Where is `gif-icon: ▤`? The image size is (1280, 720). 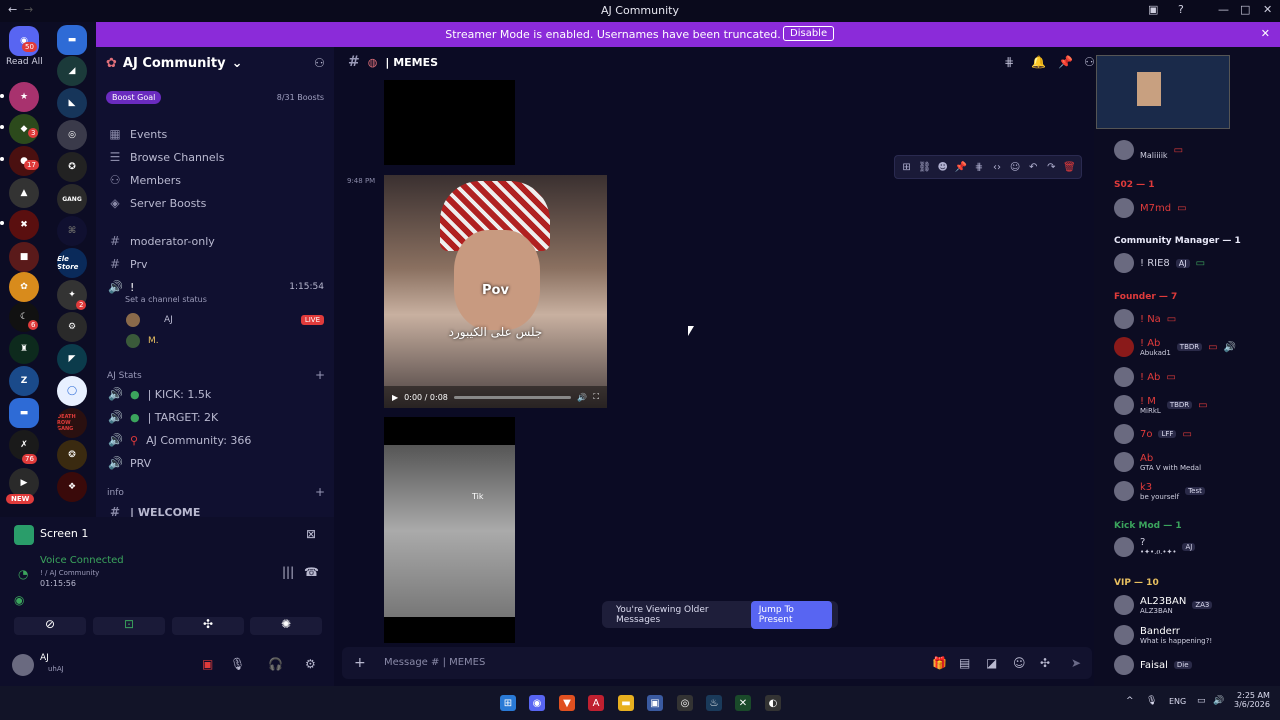
gif-icon: ▤ is located at coordinates (964, 663).